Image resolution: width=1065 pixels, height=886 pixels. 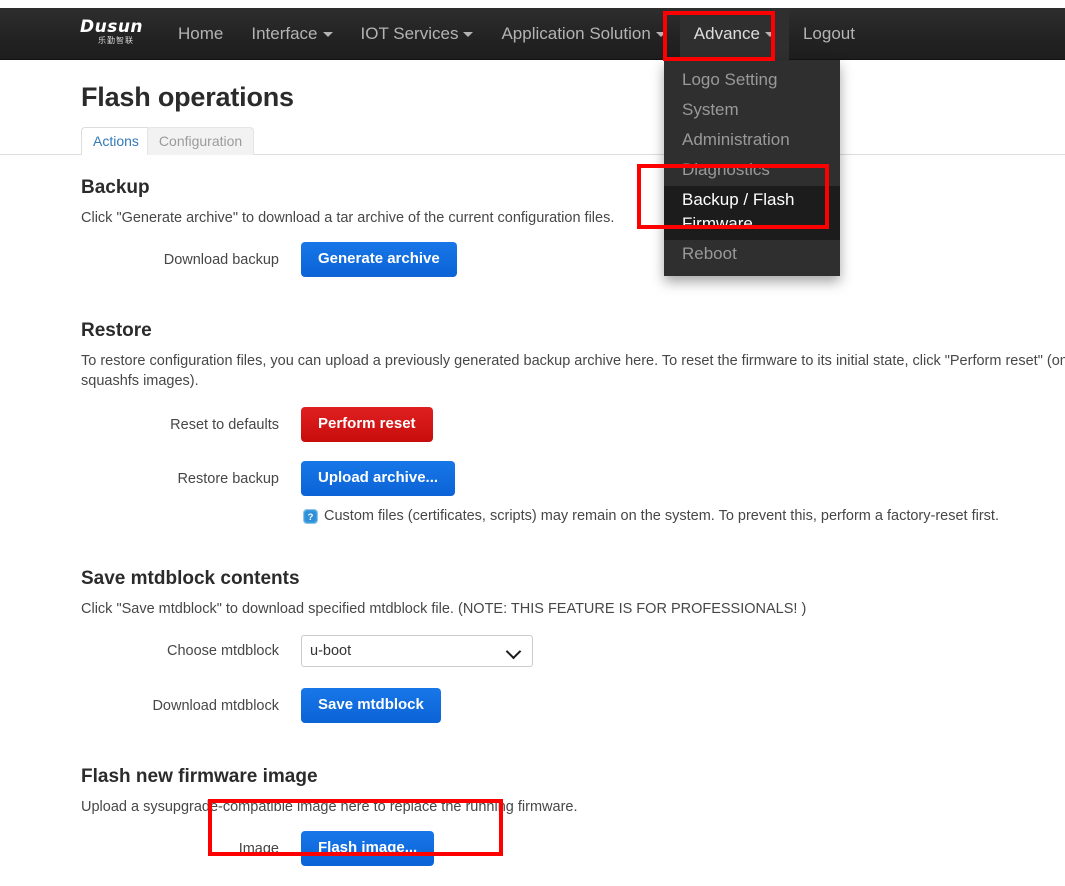 What do you see at coordinates (573, 643) in the screenshot?
I see `choose-mtdblock-row: Choose mtdblock u-boot` at bounding box center [573, 643].